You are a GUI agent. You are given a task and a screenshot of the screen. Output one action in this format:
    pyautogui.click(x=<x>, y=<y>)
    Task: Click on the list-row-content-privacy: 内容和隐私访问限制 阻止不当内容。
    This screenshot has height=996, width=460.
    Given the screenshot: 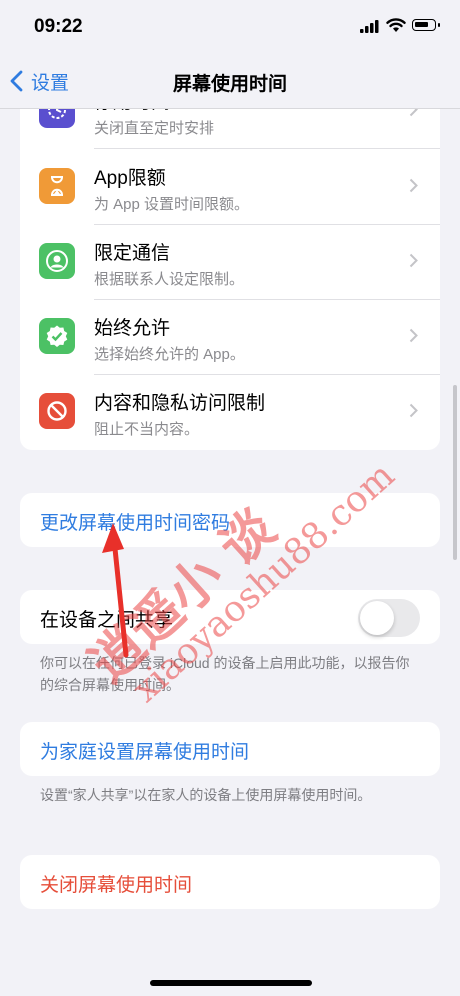 What is the action you would take?
    pyautogui.click(x=230, y=412)
    